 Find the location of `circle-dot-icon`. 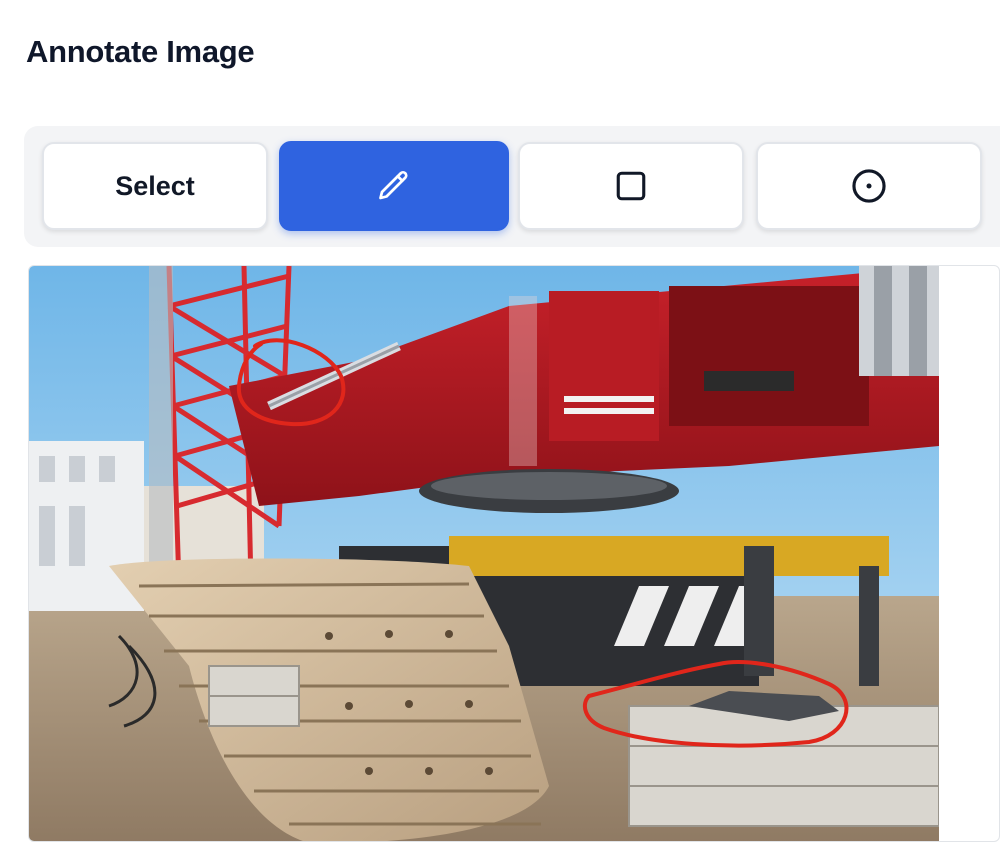

circle-dot-icon is located at coordinates (869, 186).